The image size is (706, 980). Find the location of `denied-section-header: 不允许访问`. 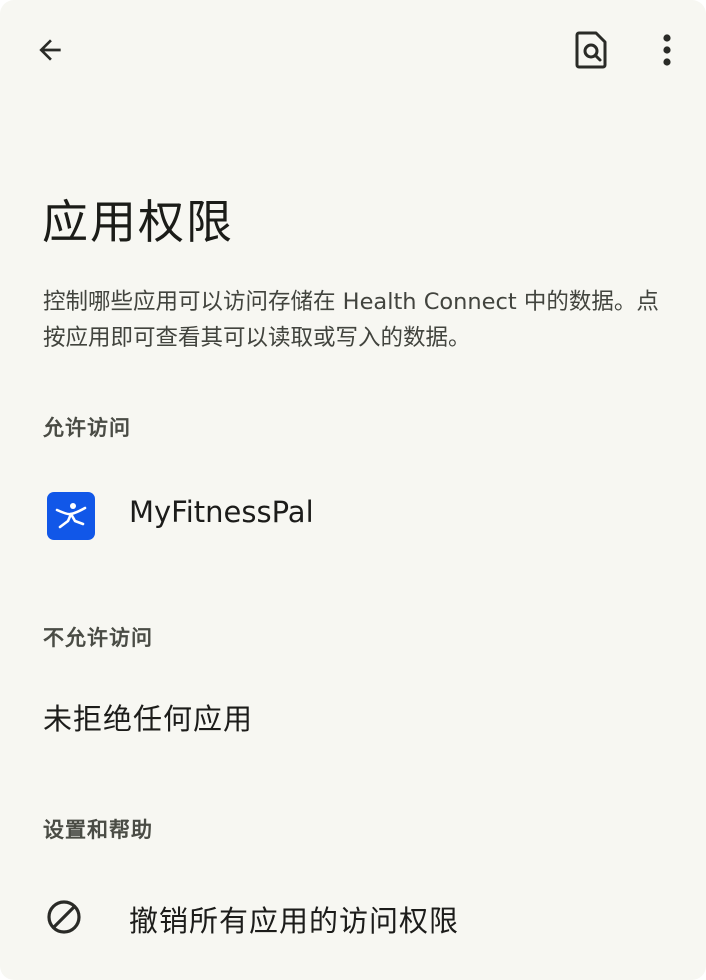

denied-section-header: 不允许访问 is located at coordinates (98, 638).